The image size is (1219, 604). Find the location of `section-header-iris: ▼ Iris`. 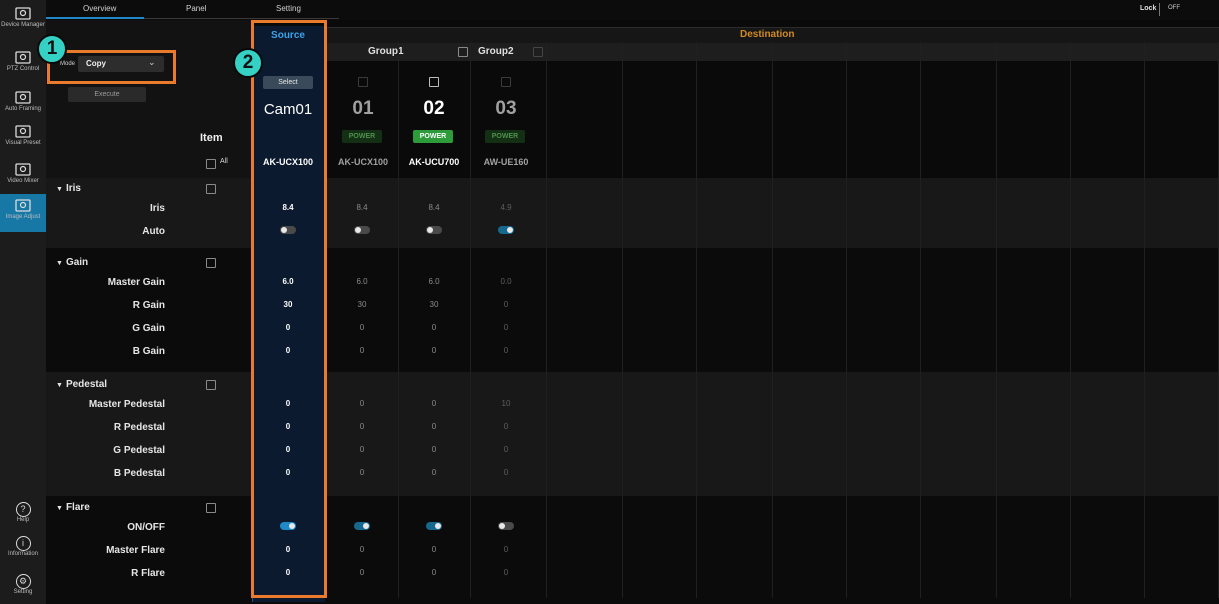

section-header-iris: ▼ Iris is located at coordinates (68, 188).